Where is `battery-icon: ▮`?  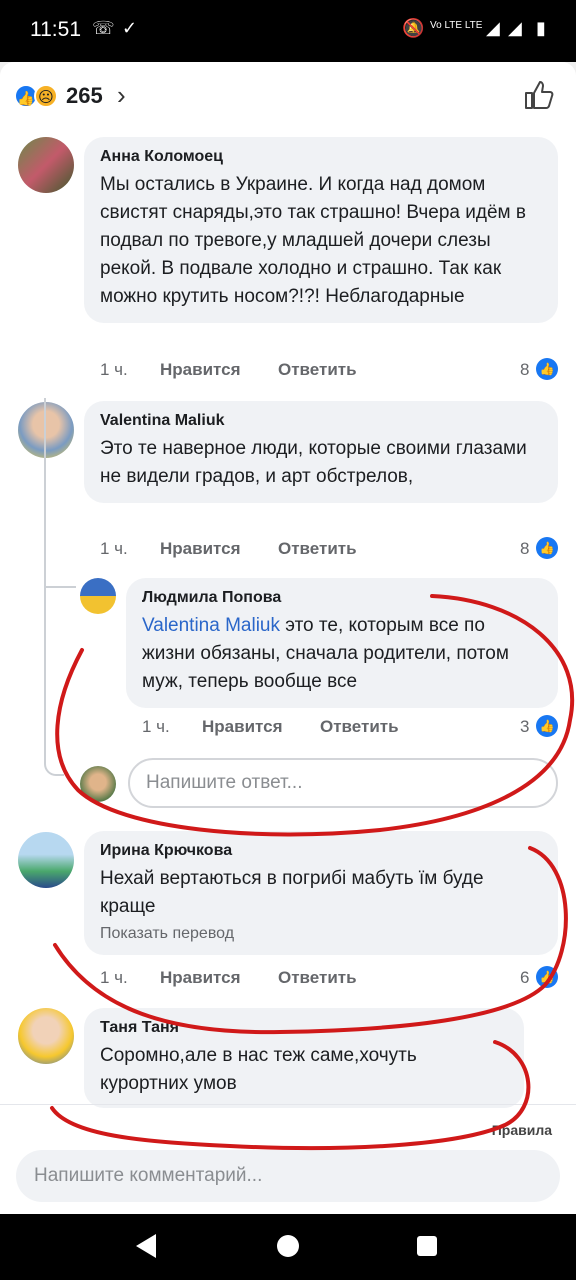
battery-icon: ▮ is located at coordinates (541, 28).